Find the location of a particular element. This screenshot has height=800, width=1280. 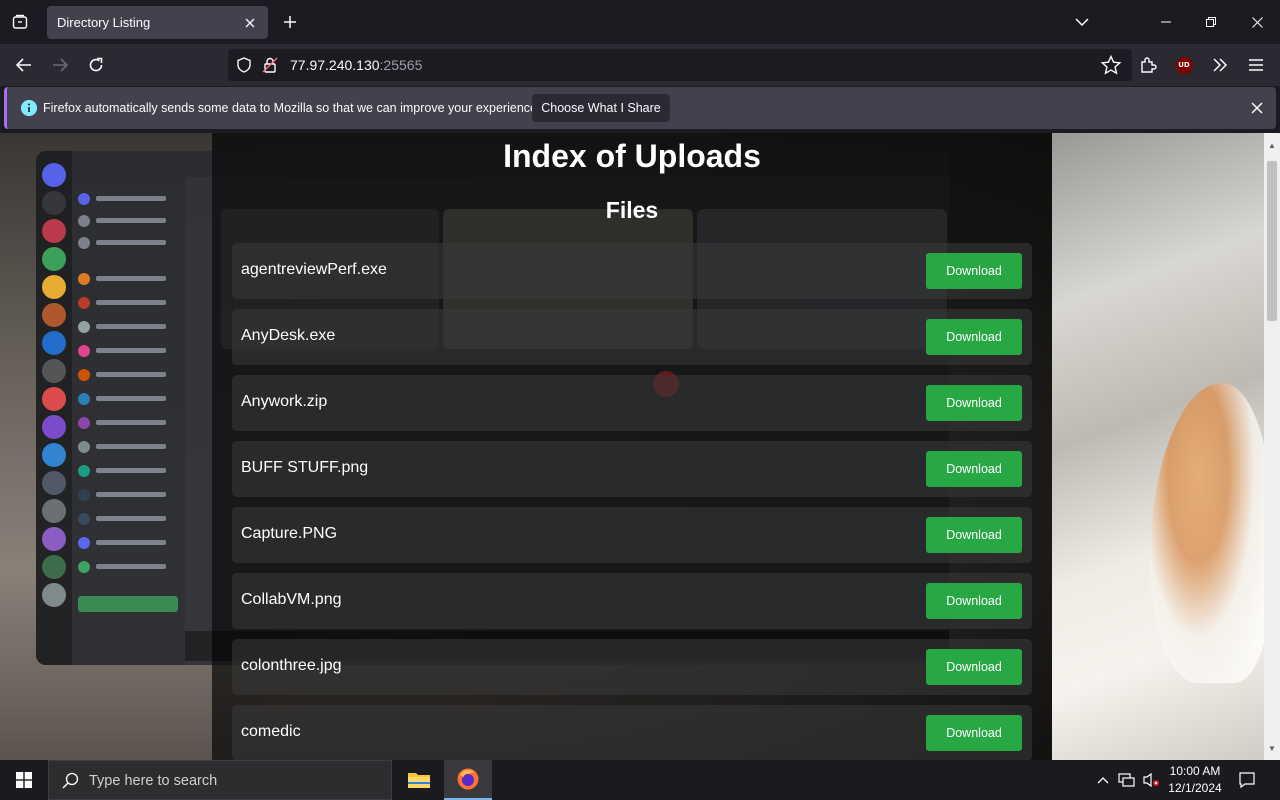

ublock-extension-button: UD is located at coordinates (1184, 65).